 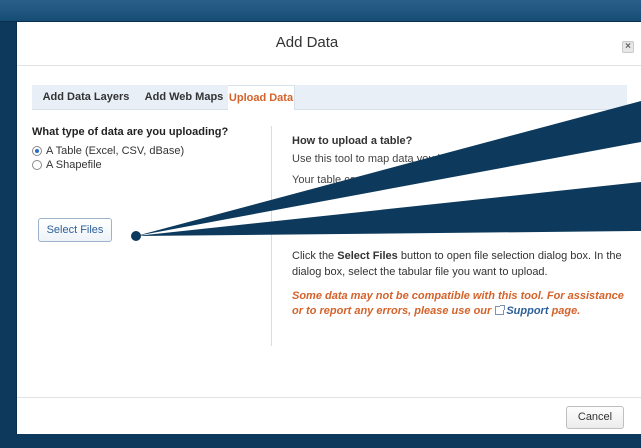 I want to click on select-prefix: Click the, so click(x=315, y=256).